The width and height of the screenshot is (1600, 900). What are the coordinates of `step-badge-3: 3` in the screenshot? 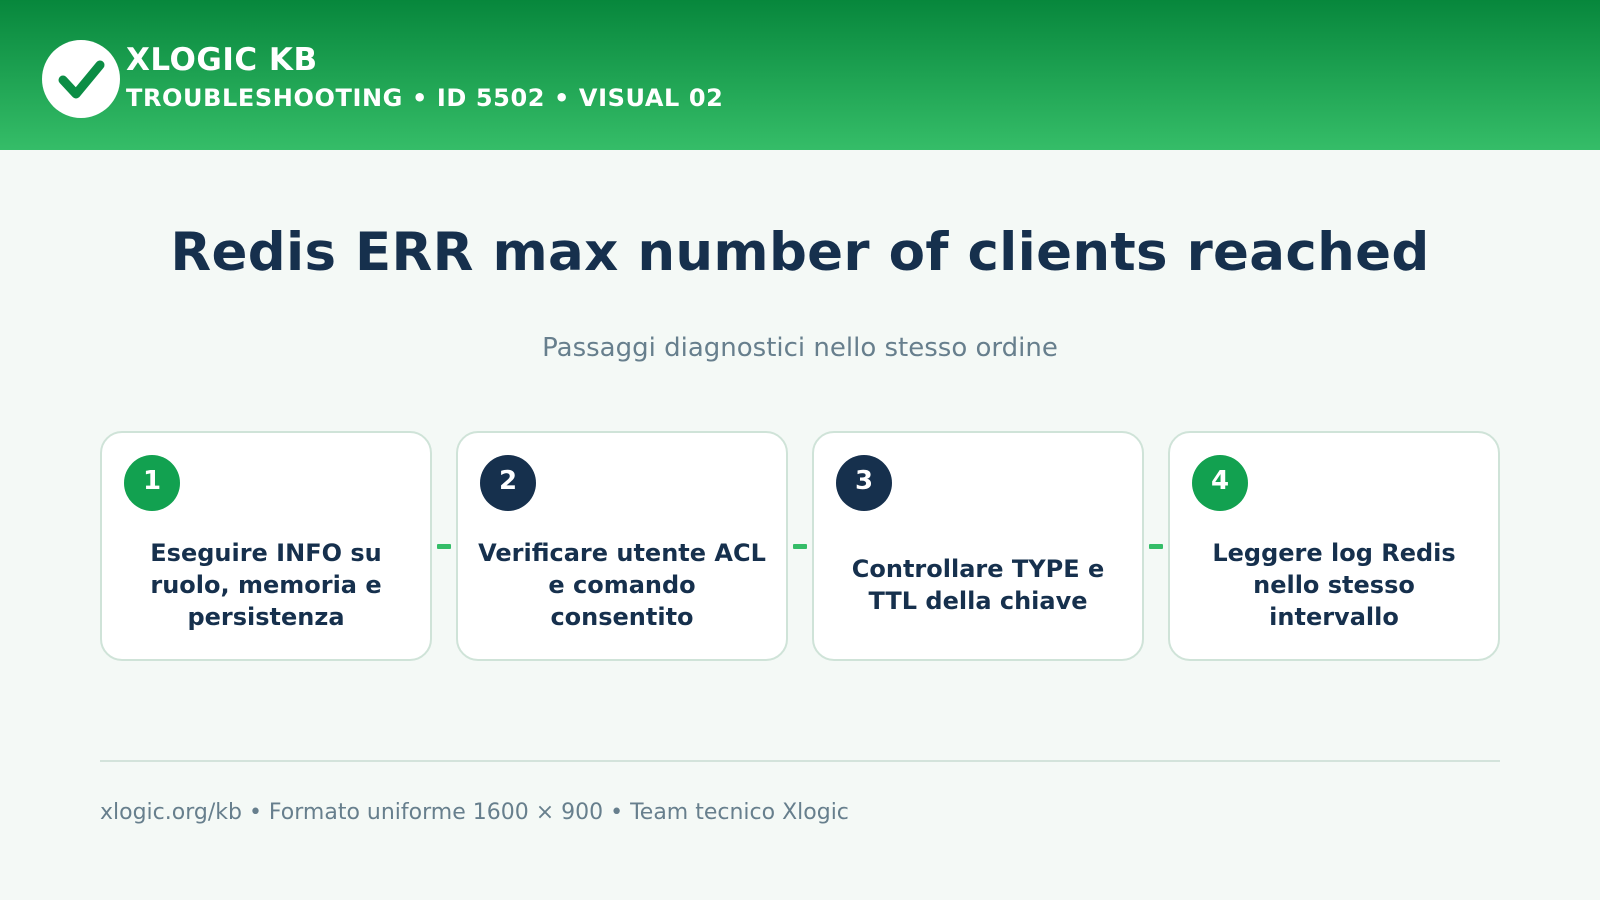 It's located at (864, 483).